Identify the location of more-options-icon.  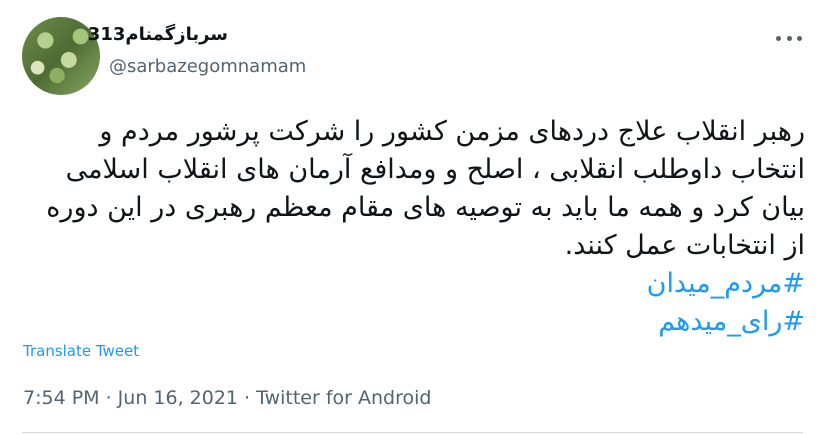
(789, 38).